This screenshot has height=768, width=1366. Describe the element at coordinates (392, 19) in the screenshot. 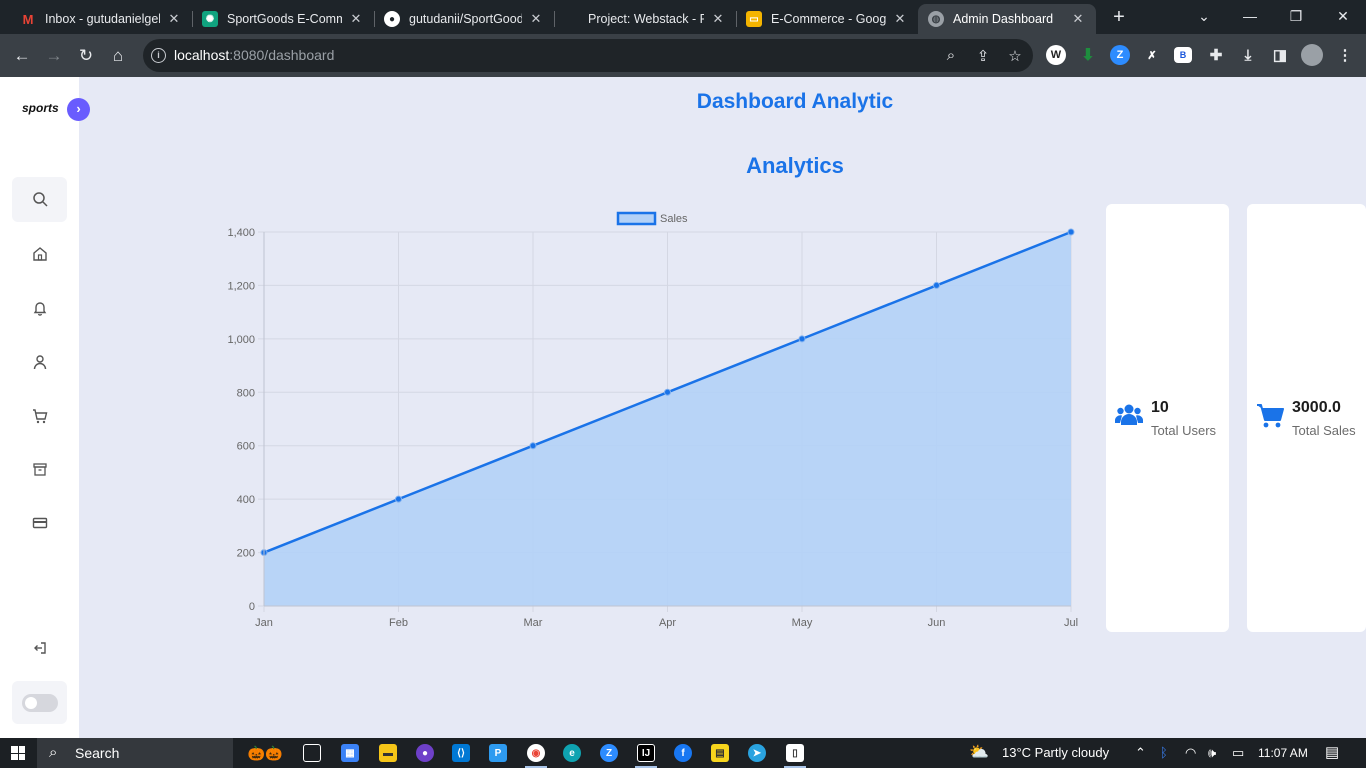

I see `github-icon: ●` at that location.